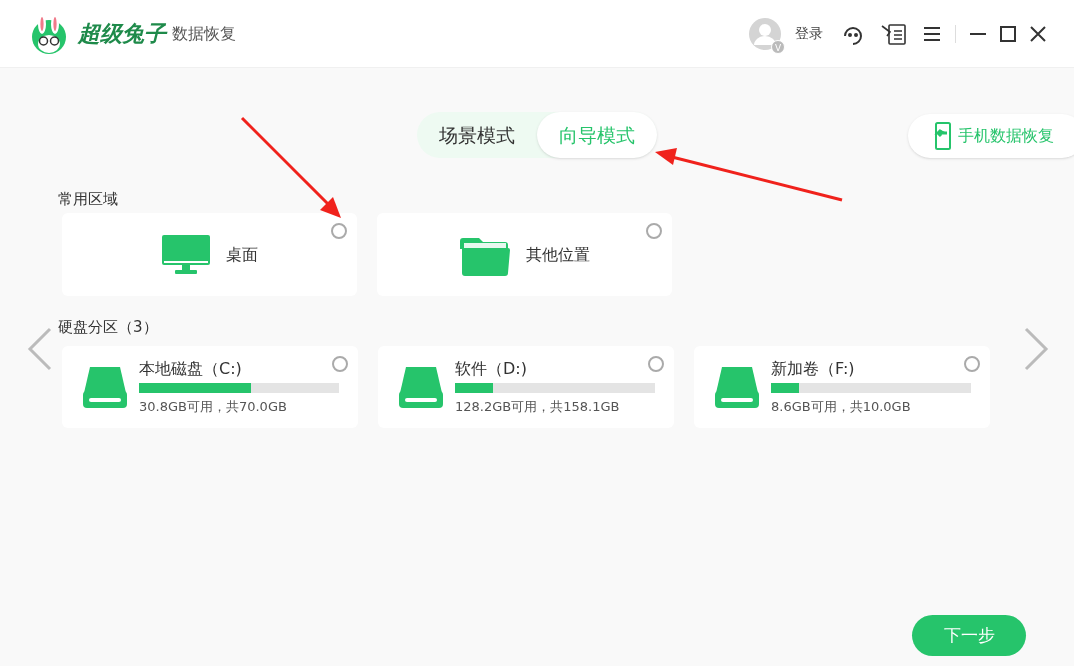  What do you see at coordinates (88, 199) in the screenshot?
I see `section-title: 常用区域` at bounding box center [88, 199].